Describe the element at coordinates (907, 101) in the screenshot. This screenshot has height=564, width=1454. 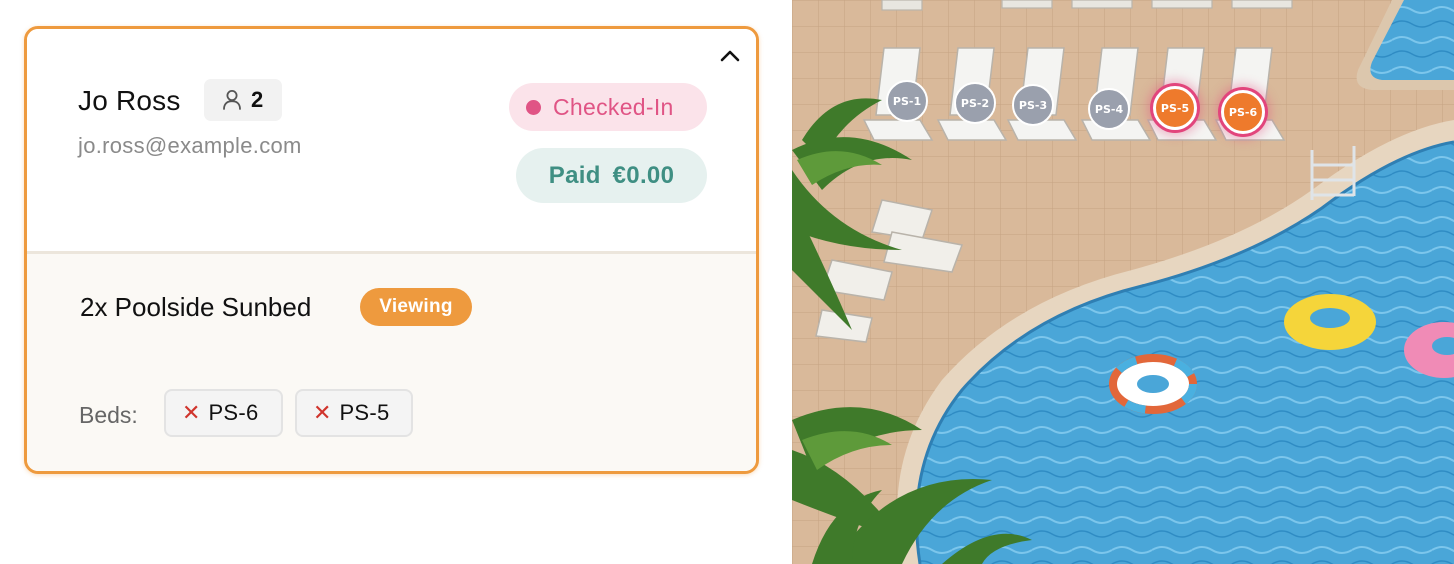
I see `sunbed-marker-ps-1: PS-1` at that location.